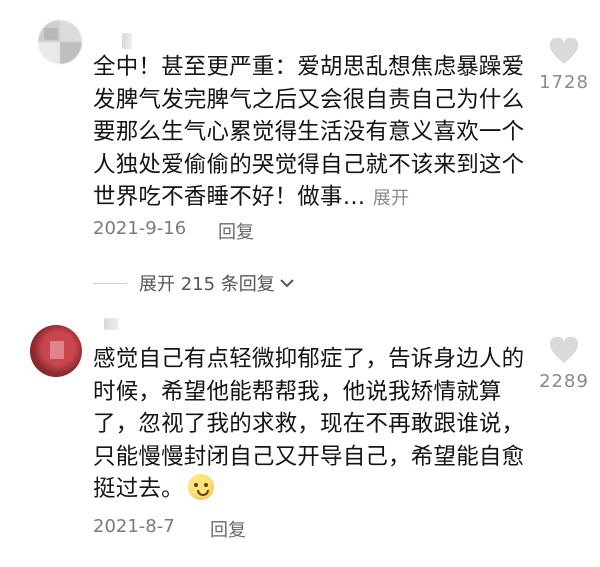 The image size is (600, 567). I want to click on comment-date: 2021-9-16, so click(140, 228).